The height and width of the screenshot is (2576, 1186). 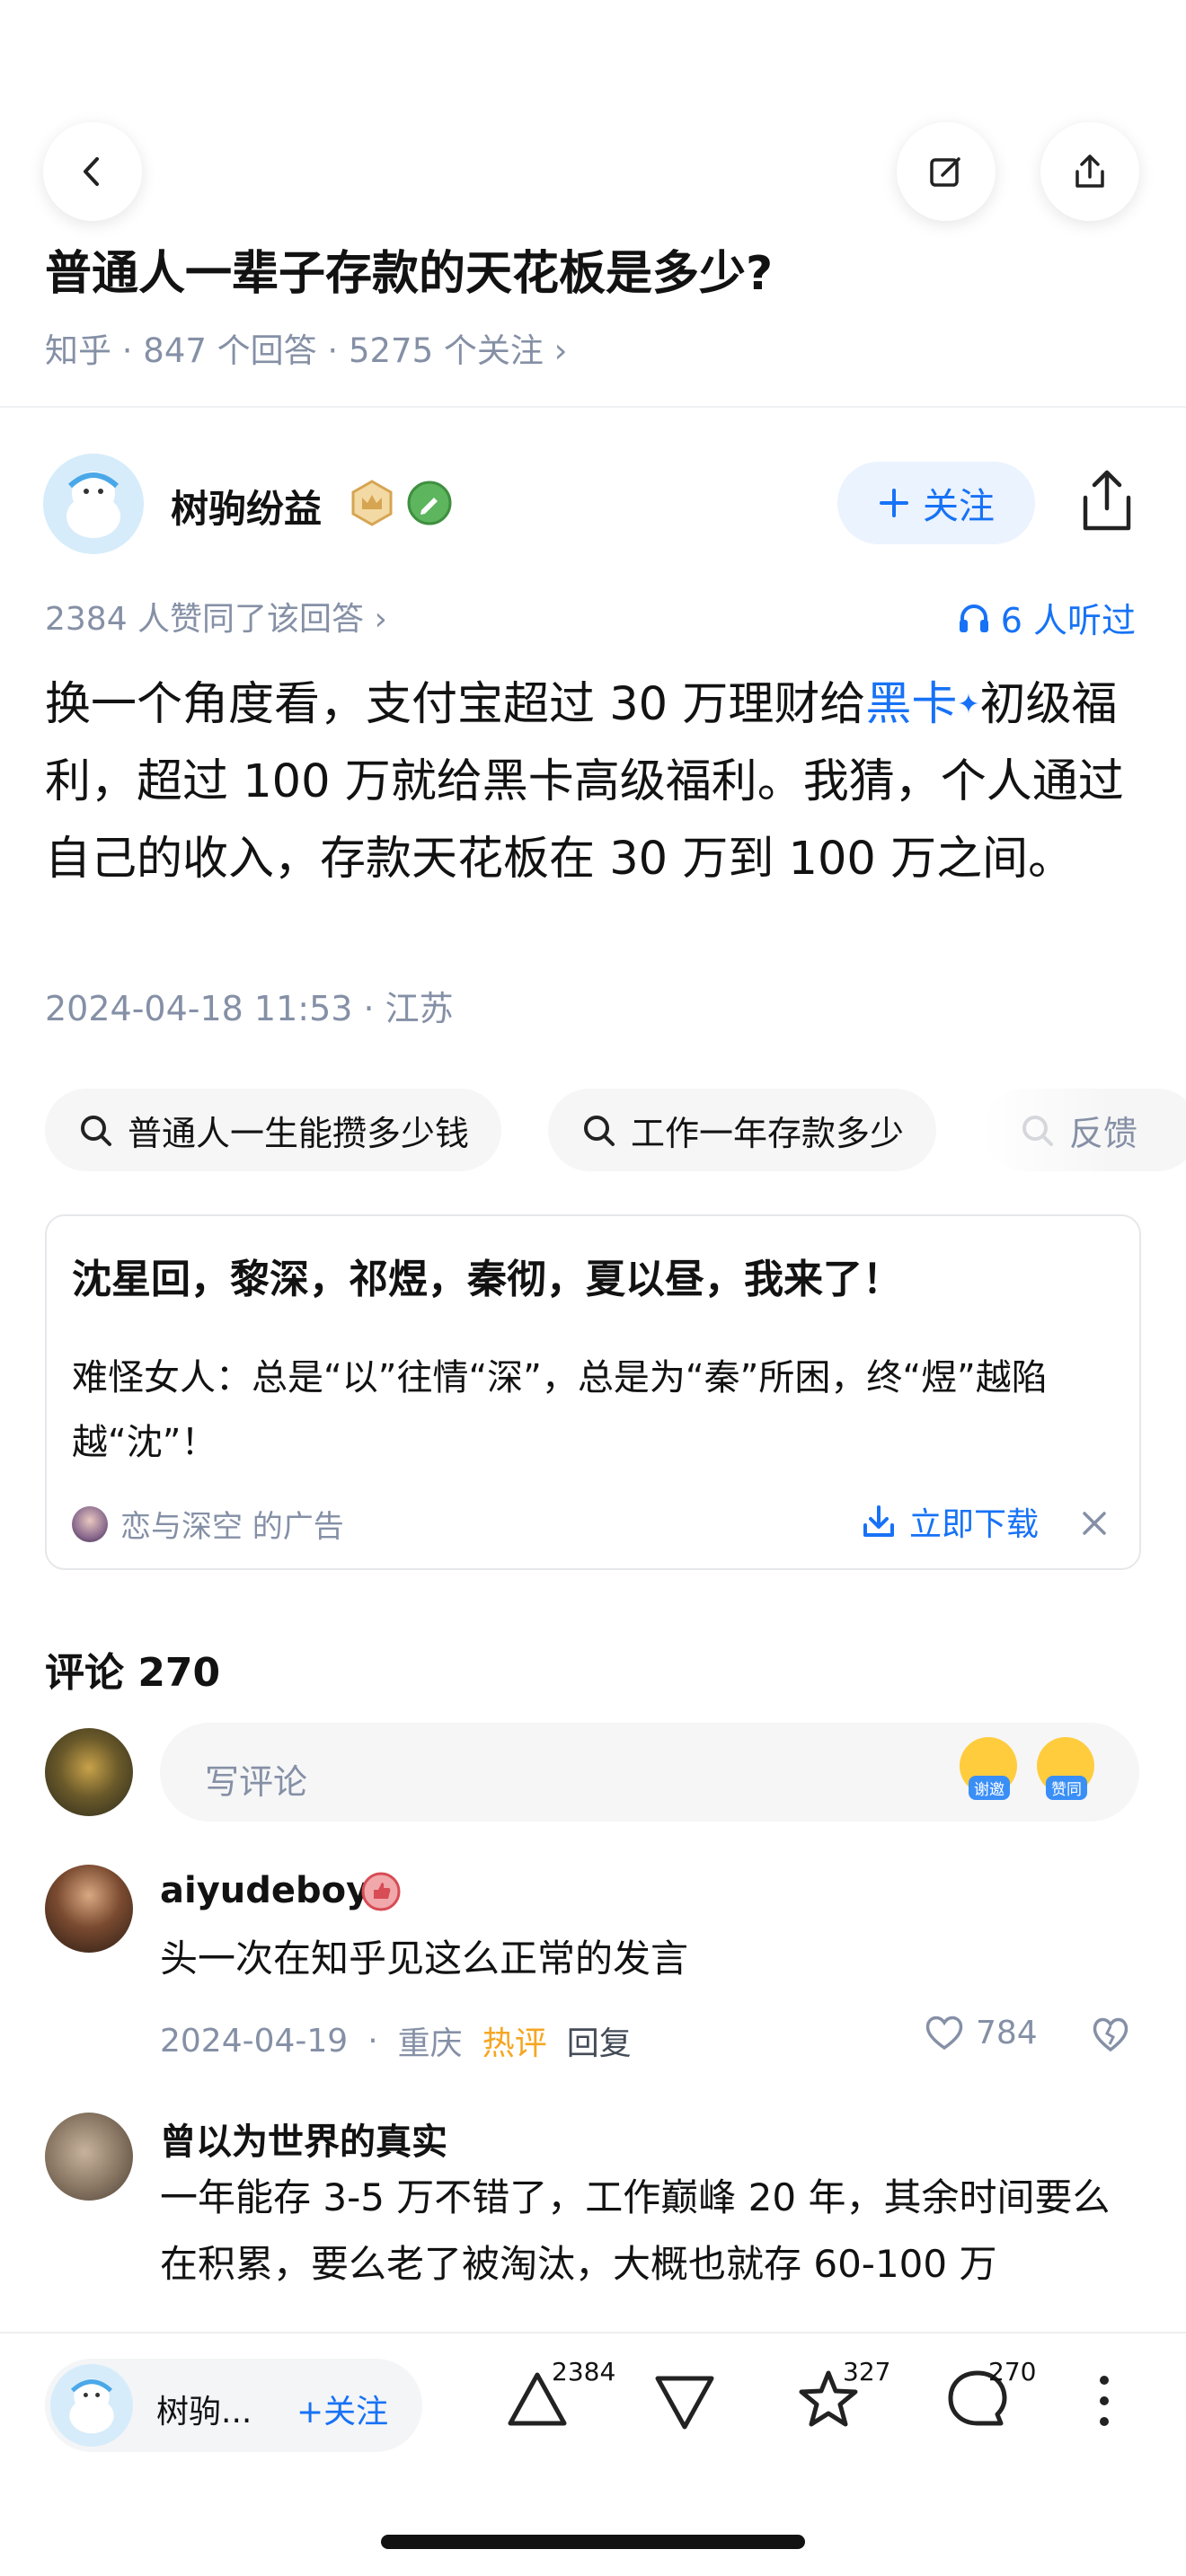 I want to click on bottom-author-avatar, so click(x=91, y=2405).